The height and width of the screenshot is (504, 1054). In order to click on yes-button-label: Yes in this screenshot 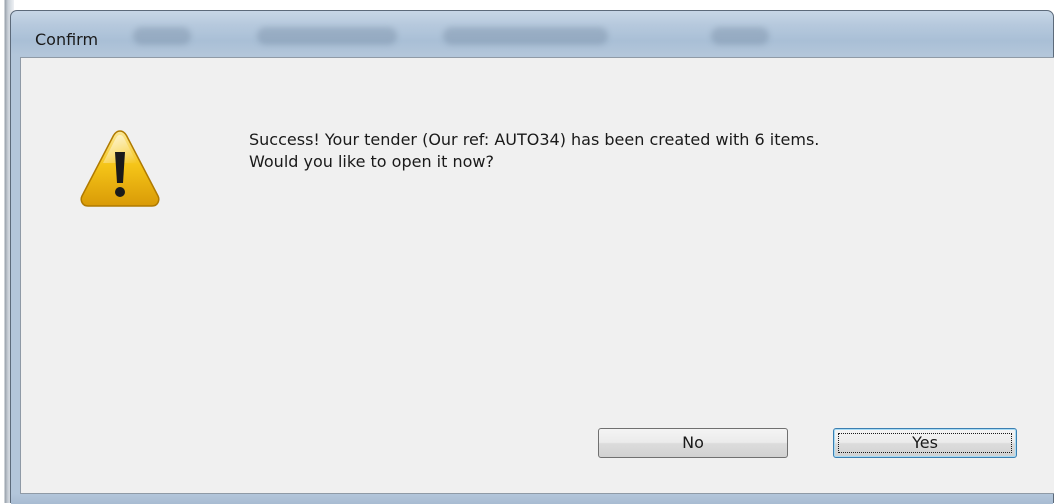, I will do `click(925, 442)`.